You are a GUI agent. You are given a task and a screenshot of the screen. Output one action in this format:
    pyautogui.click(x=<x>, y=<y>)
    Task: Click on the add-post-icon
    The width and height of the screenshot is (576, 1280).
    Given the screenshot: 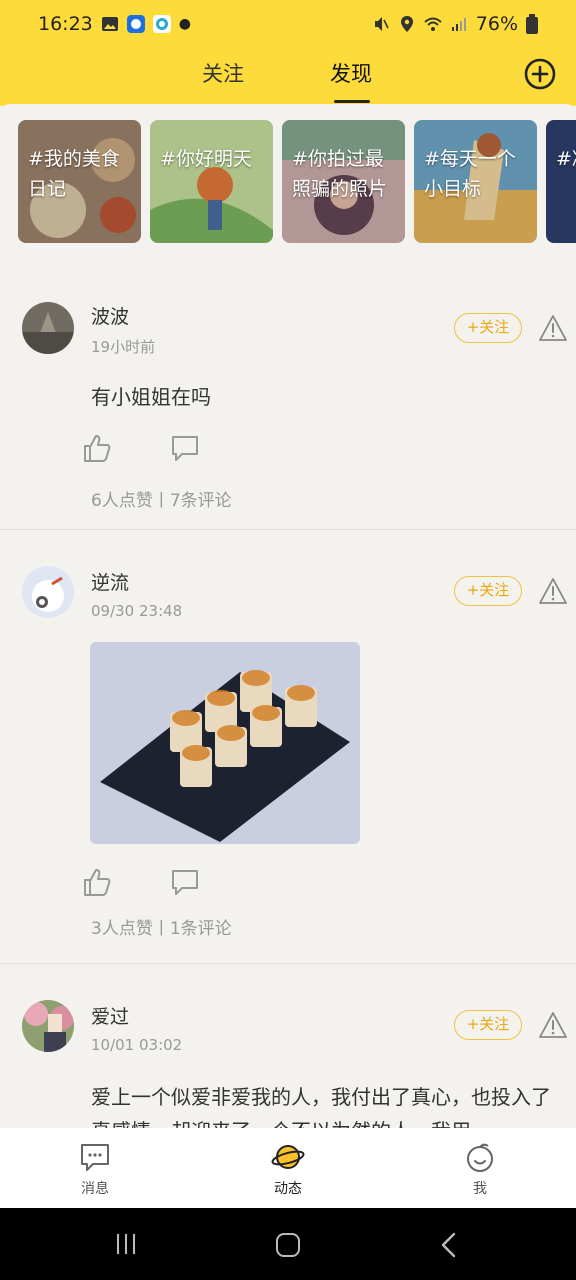 What is the action you would take?
    pyautogui.click(x=540, y=74)
    